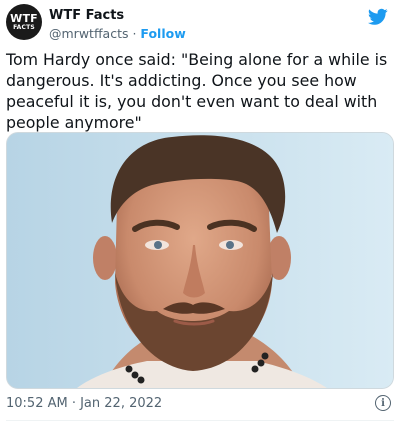 The width and height of the screenshot is (400, 426). Describe the element at coordinates (24, 18) in the screenshot. I see `avatar-logo-text: WTF` at that location.